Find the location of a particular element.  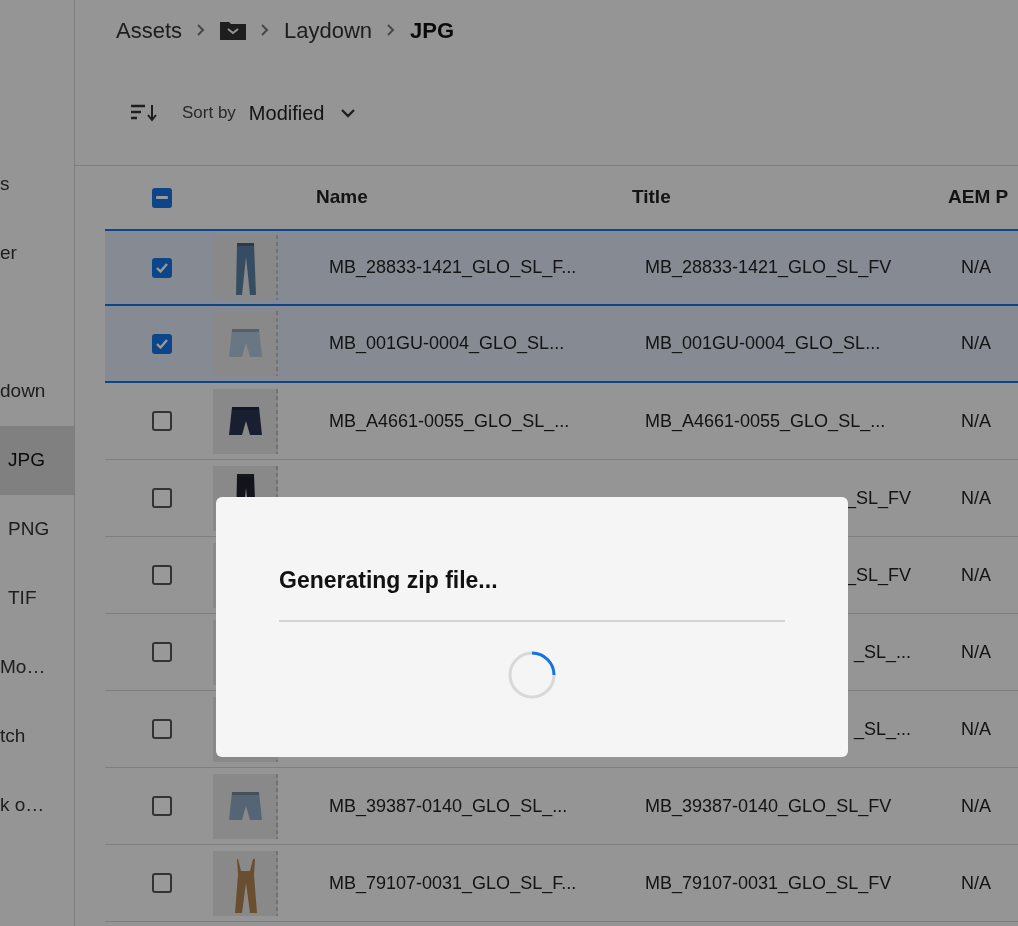

breadcrumb-link: Laydown is located at coordinates (328, 30).